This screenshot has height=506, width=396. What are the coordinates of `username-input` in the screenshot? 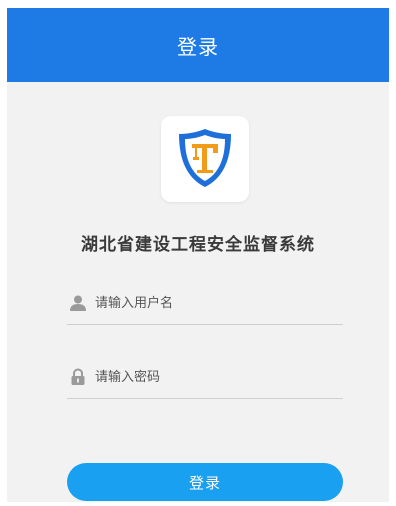 It's located at (215, 303).